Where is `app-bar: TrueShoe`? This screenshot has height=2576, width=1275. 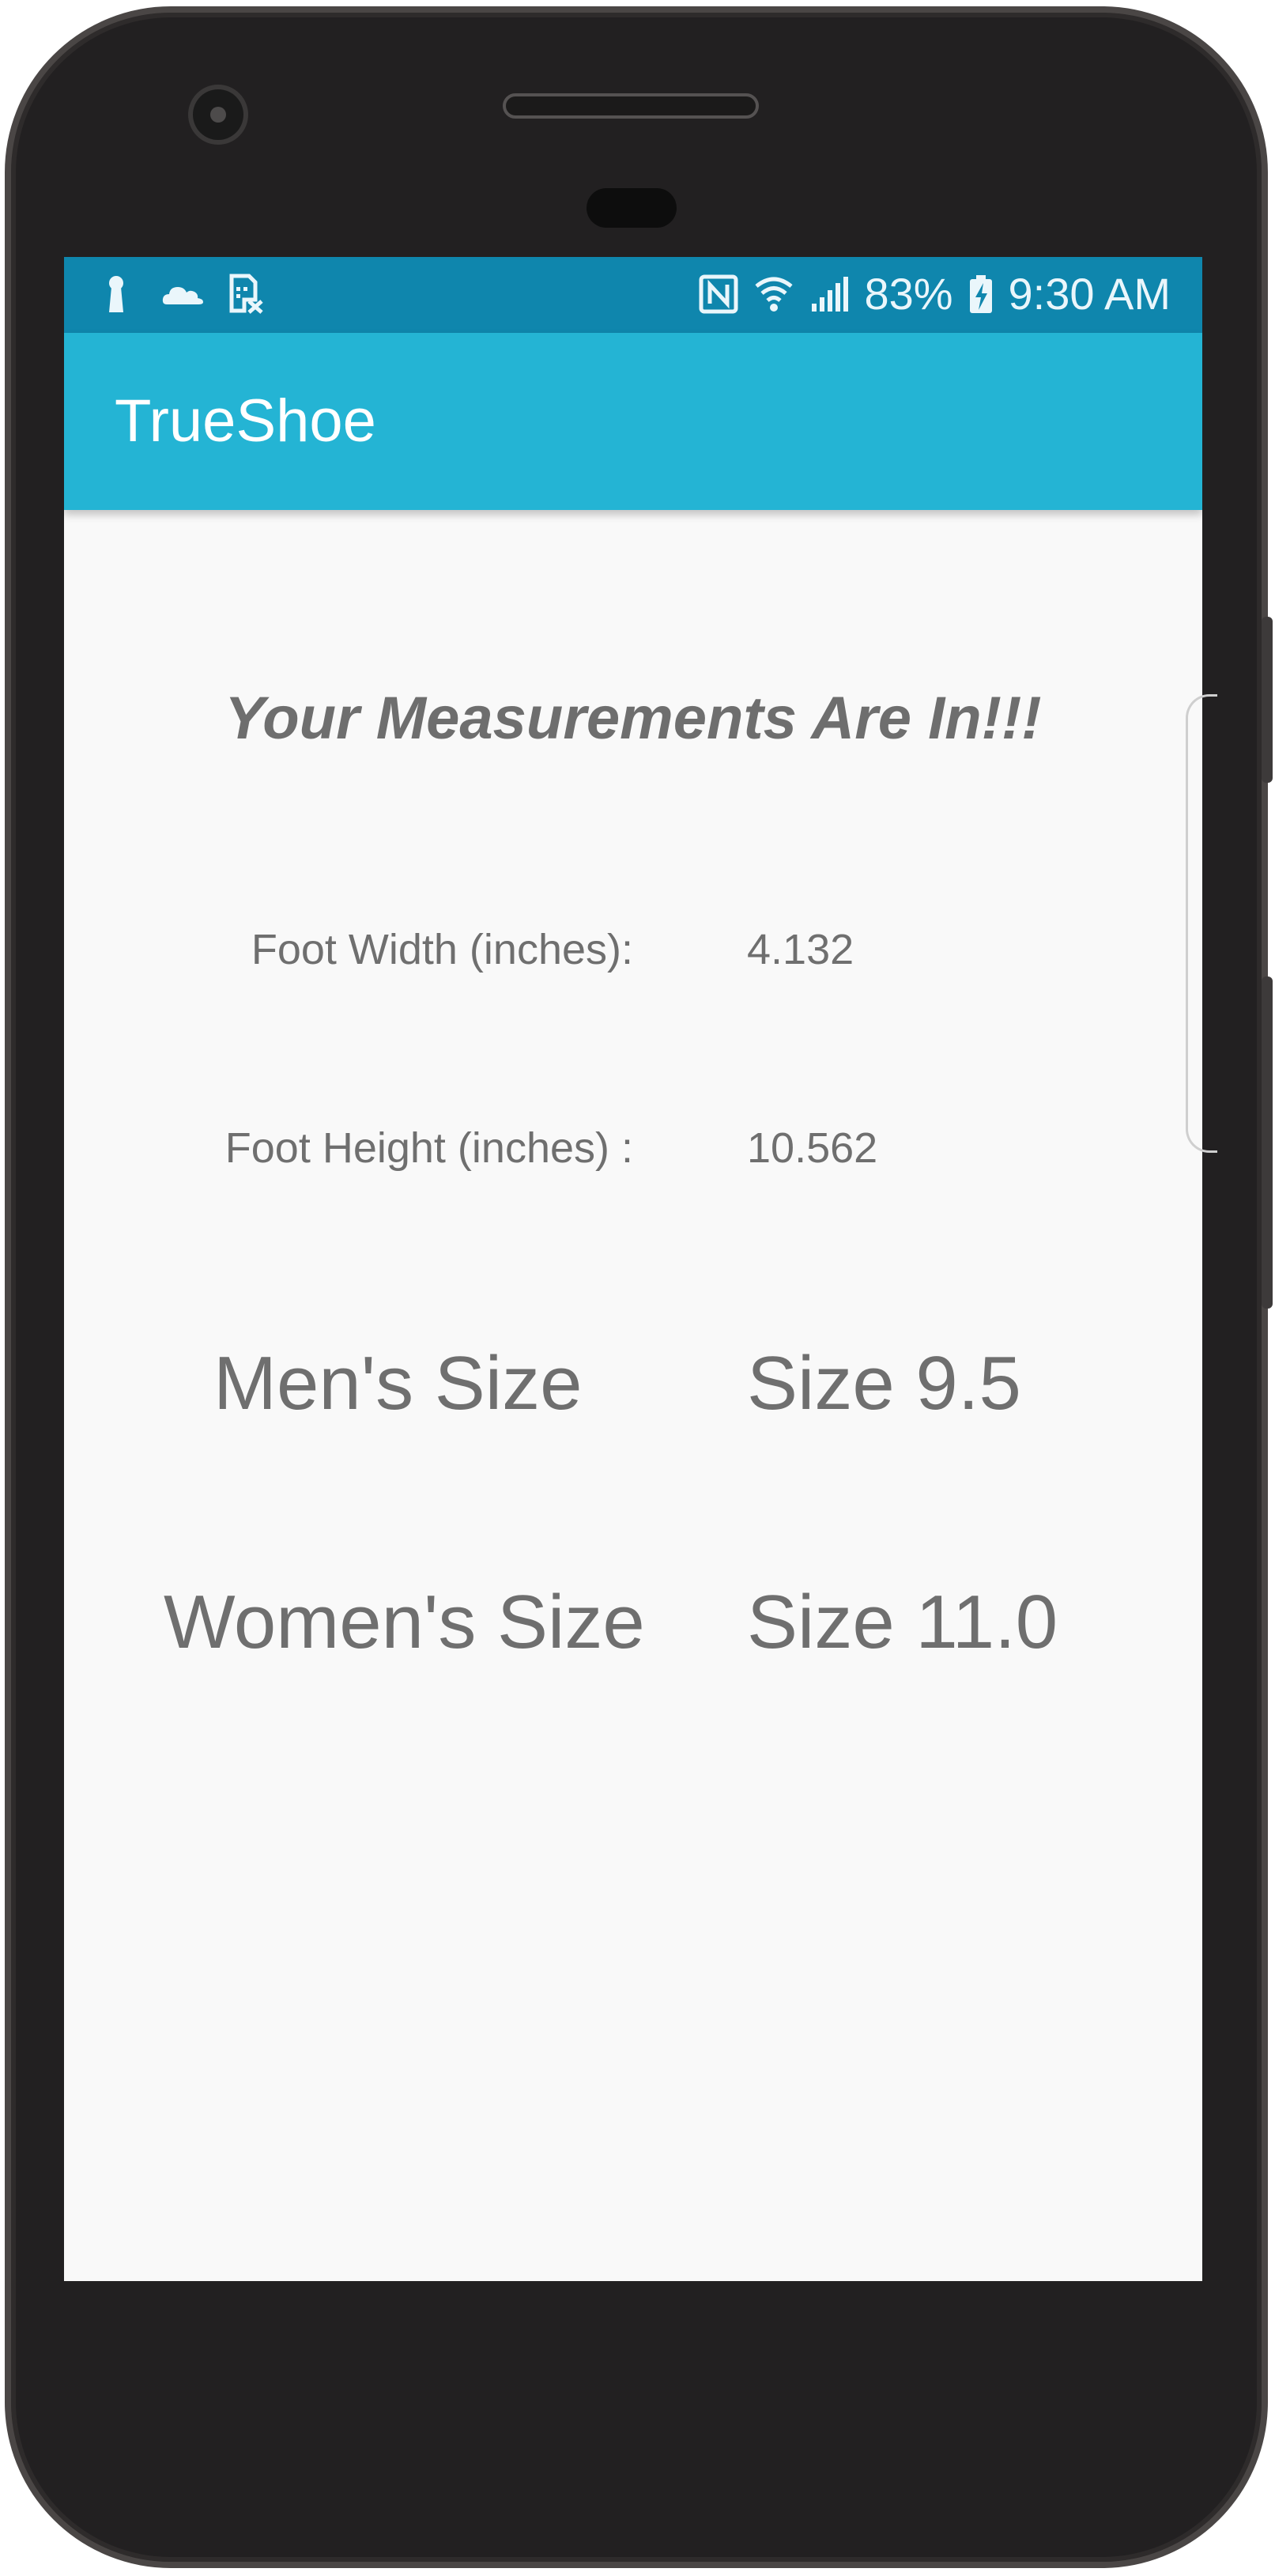 app-bar: TrueShoe is located at coordinates (633, 421).